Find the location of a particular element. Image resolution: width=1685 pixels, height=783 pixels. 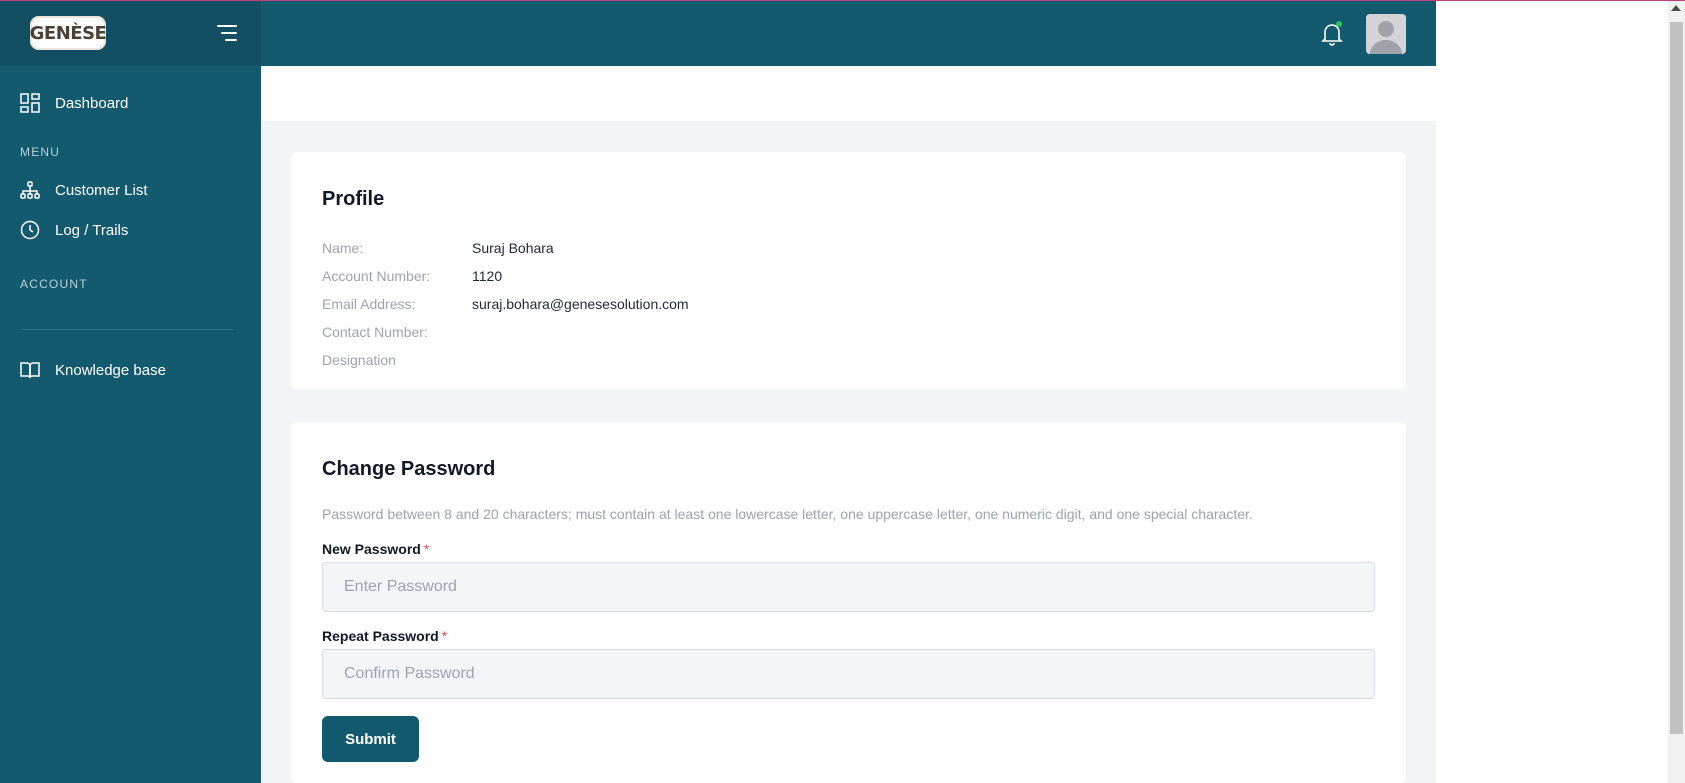

profile-row-contact: Contact Number: is located at coordinates (397, 332).